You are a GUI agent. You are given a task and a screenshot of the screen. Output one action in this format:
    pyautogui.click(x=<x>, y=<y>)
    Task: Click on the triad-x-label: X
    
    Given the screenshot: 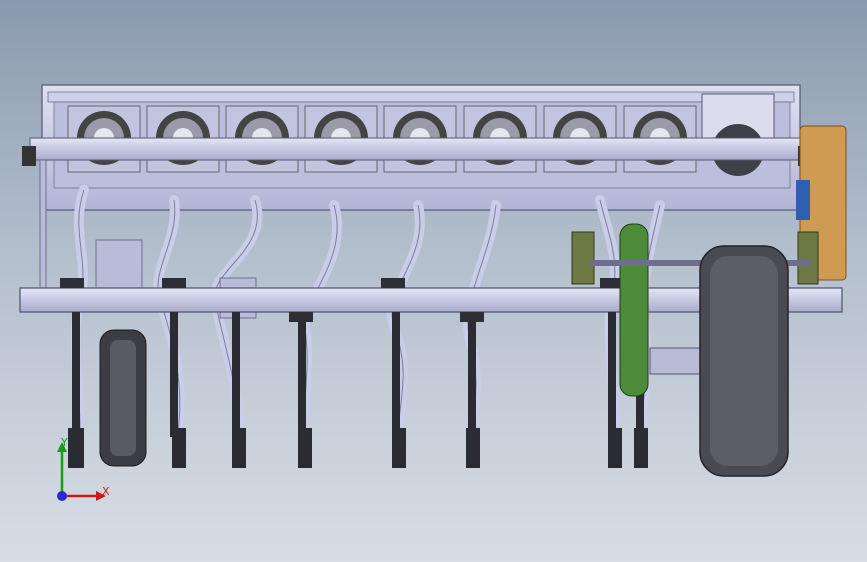 What is the action you would take?
    pyautogui.click(x=106, y=491)
    